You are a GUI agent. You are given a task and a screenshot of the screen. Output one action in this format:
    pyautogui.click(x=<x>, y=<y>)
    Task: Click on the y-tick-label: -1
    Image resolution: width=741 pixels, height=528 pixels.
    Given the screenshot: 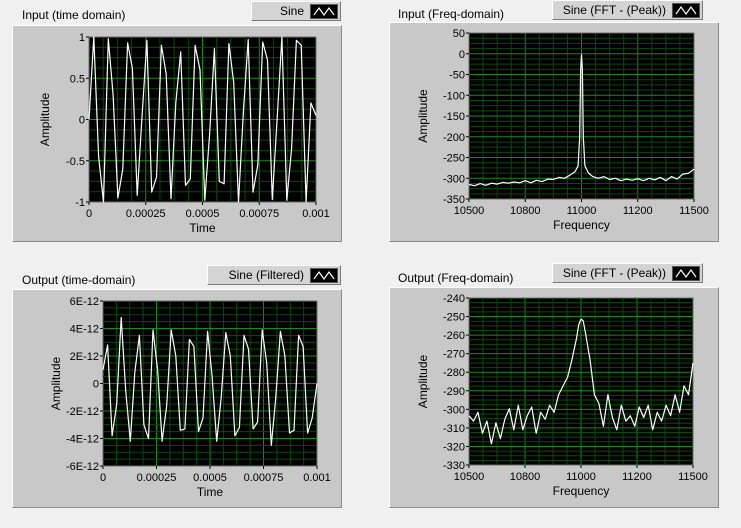 What is the action you would take?
    pyautogui.click(x=80, y=203)
    